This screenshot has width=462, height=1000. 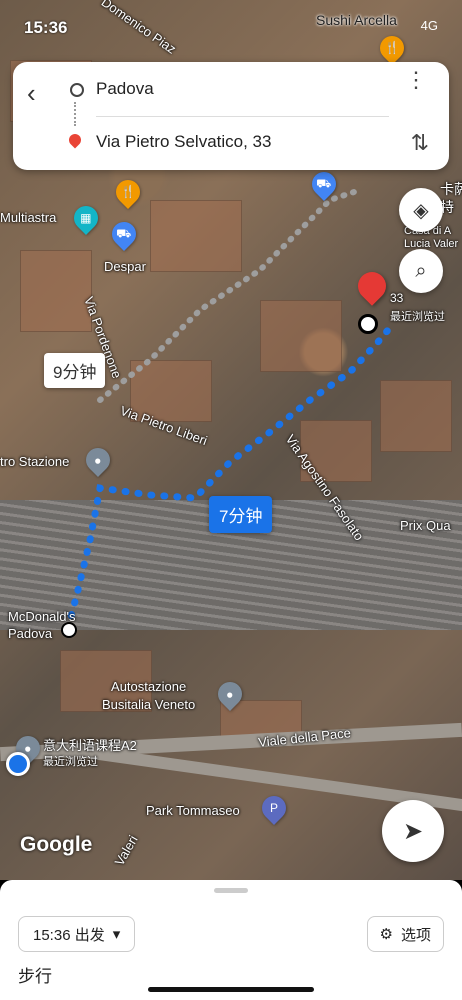 I want to click on map-label-park: Park Tommaseo, so click(x=193, y=810).